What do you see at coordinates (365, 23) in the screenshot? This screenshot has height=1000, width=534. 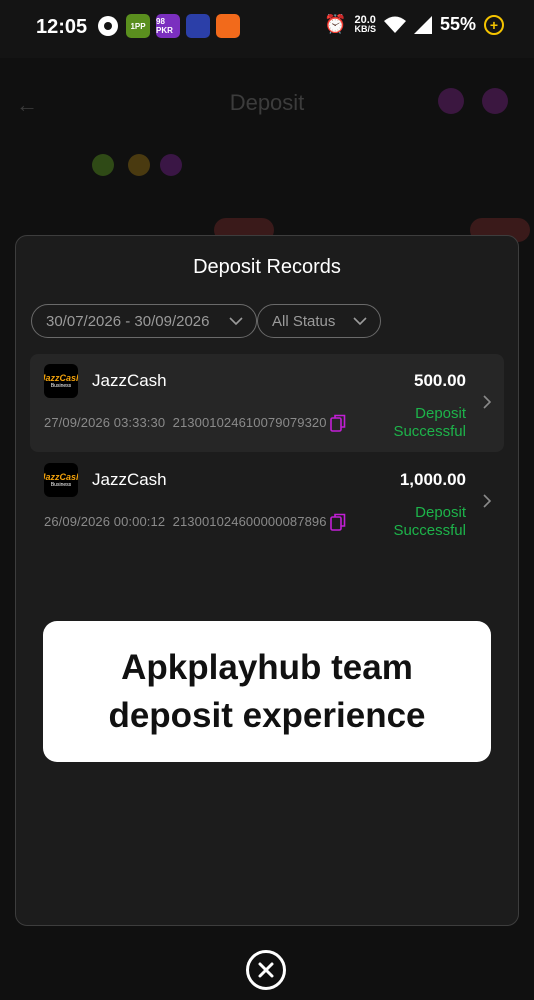 I see `net-speed: 20.0 KB/S` at bounding box center [365, 23].